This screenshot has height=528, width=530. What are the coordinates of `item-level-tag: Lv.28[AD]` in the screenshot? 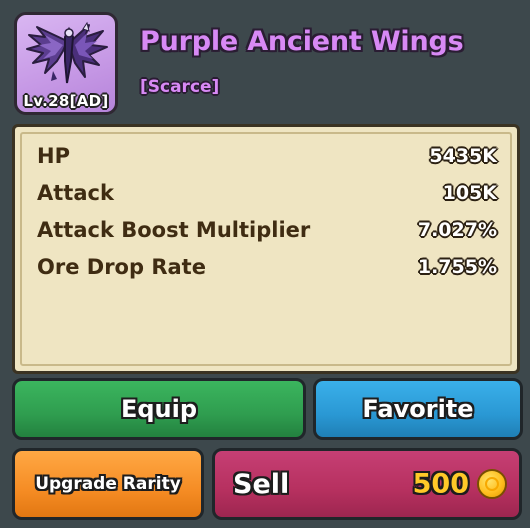 It's located at (66, 101).